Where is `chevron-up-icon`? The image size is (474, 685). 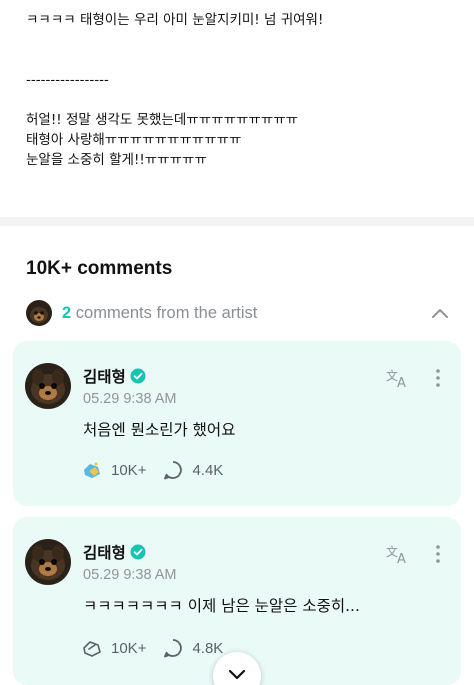 chevron-up-icon is located at coordinates (440, 313).